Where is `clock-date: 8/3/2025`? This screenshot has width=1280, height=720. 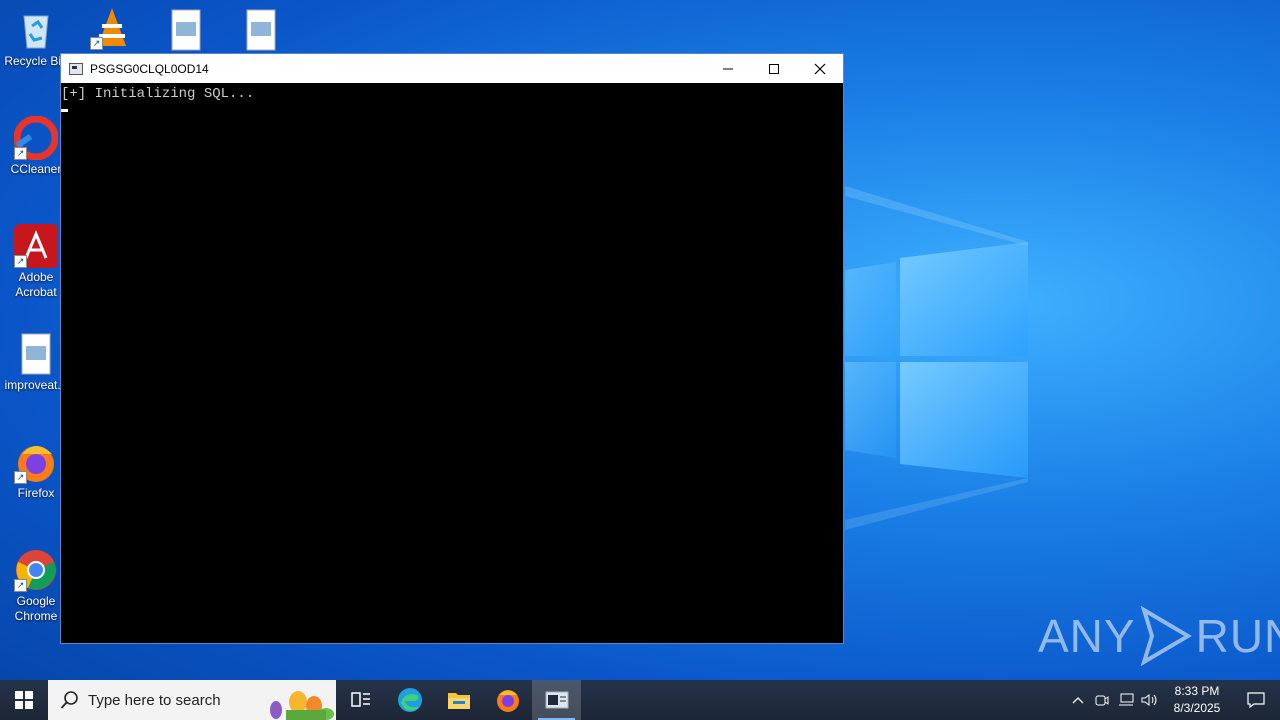
clock-date: 8/3/2025 is located at coordinates (1197, 708).